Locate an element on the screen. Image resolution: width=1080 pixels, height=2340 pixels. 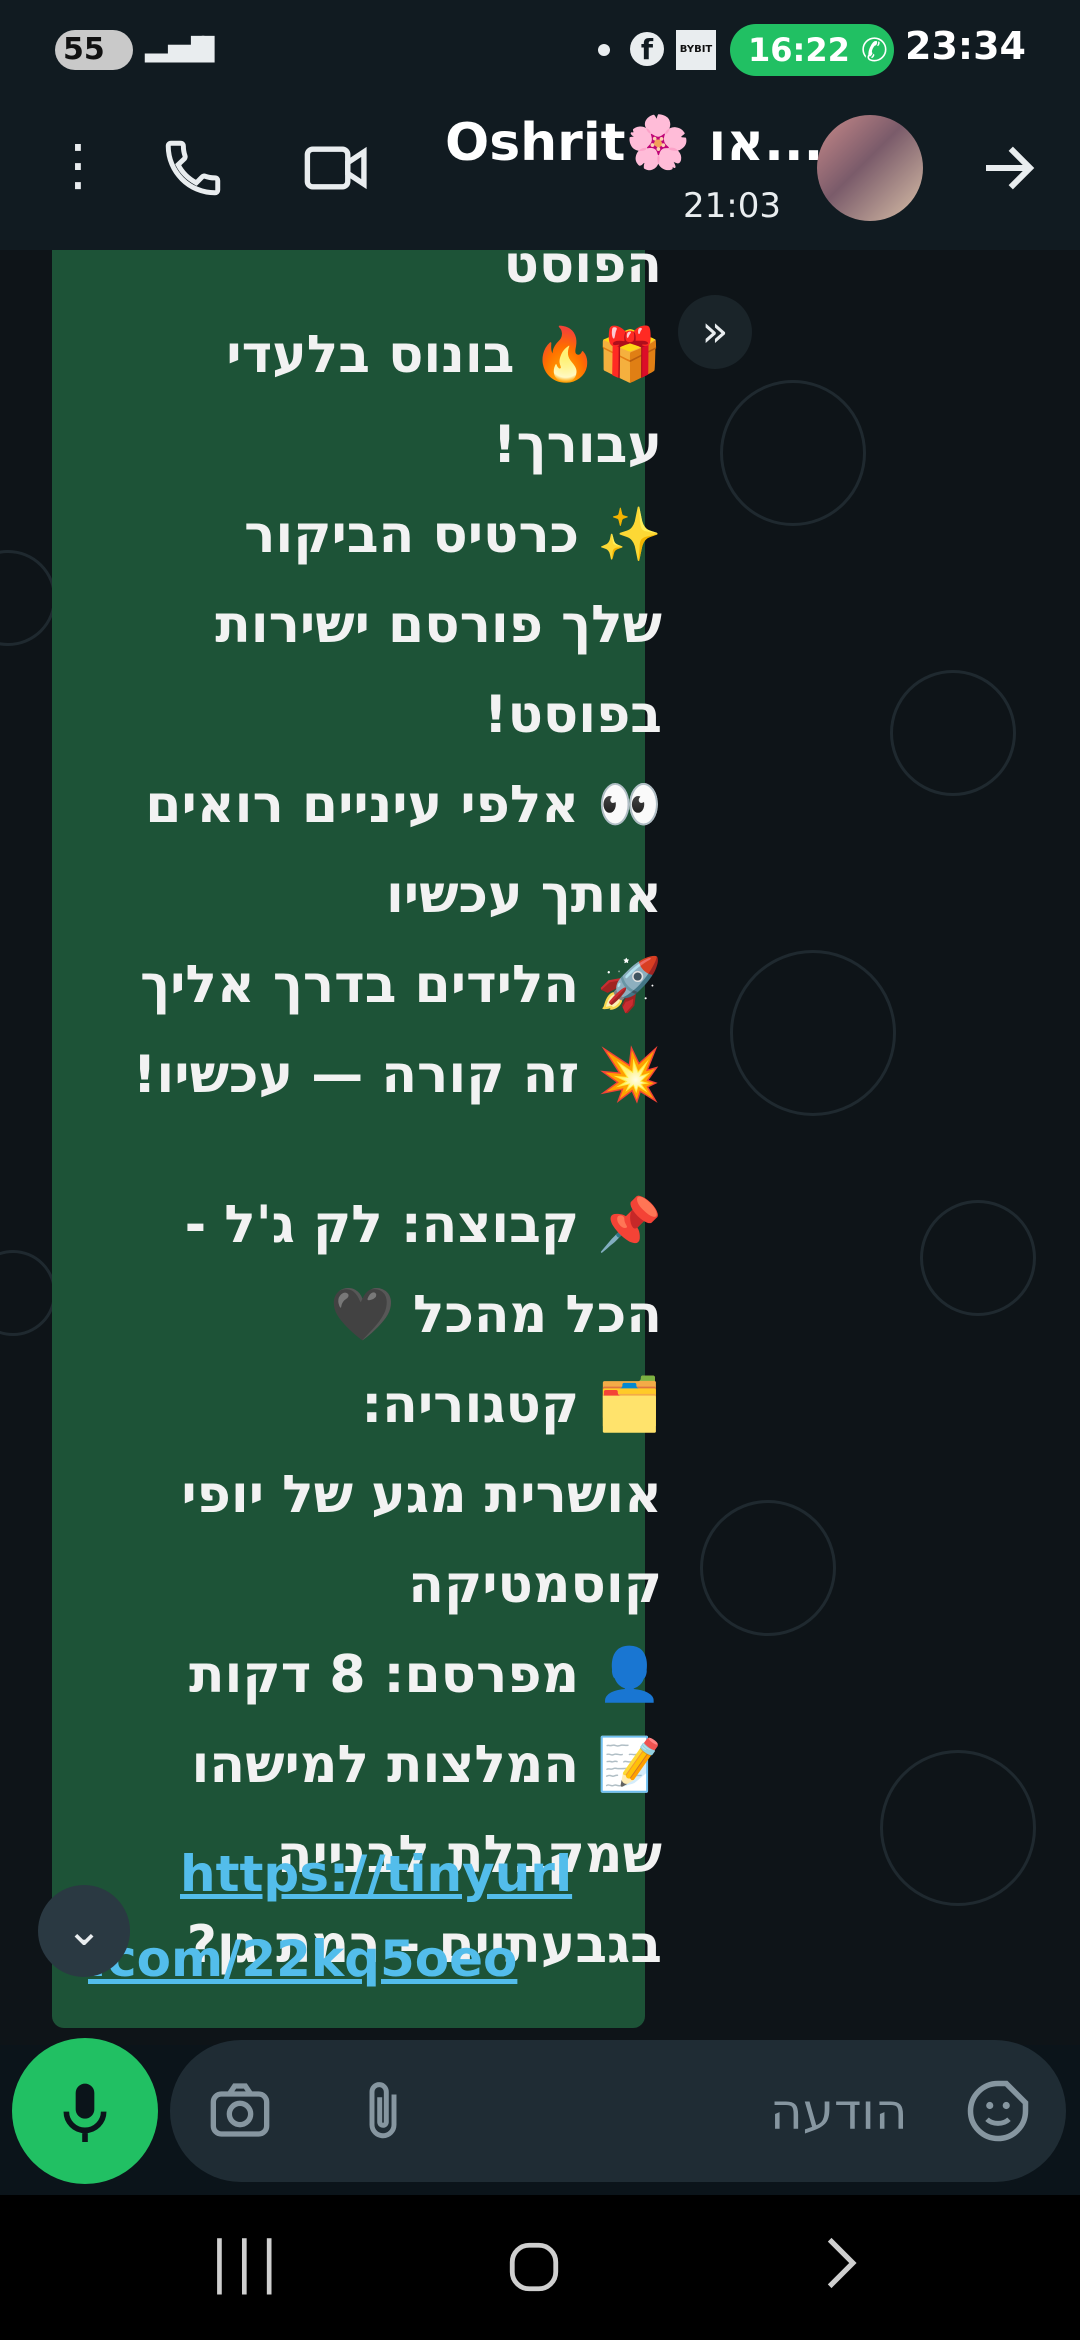
clock: 23:34 is located at coordinates (965, 46).